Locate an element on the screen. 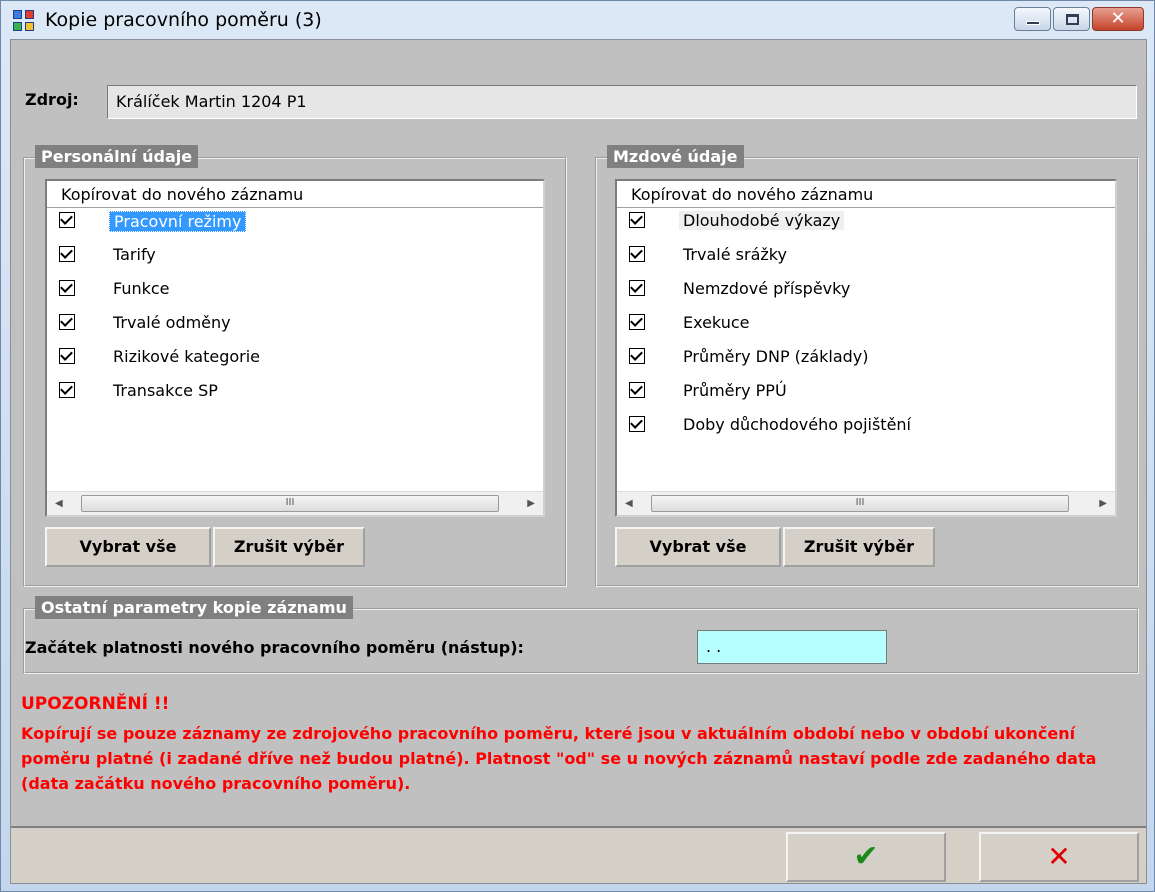  cross-icon: ✕ is located at coordinates (1059, 856).